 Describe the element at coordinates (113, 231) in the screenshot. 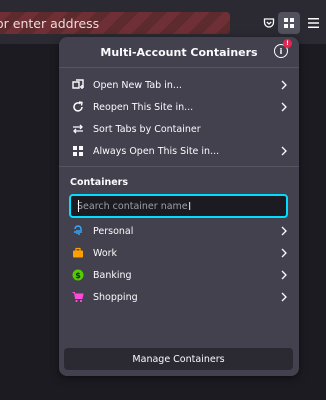

I see `container-label: Personal` at that location.